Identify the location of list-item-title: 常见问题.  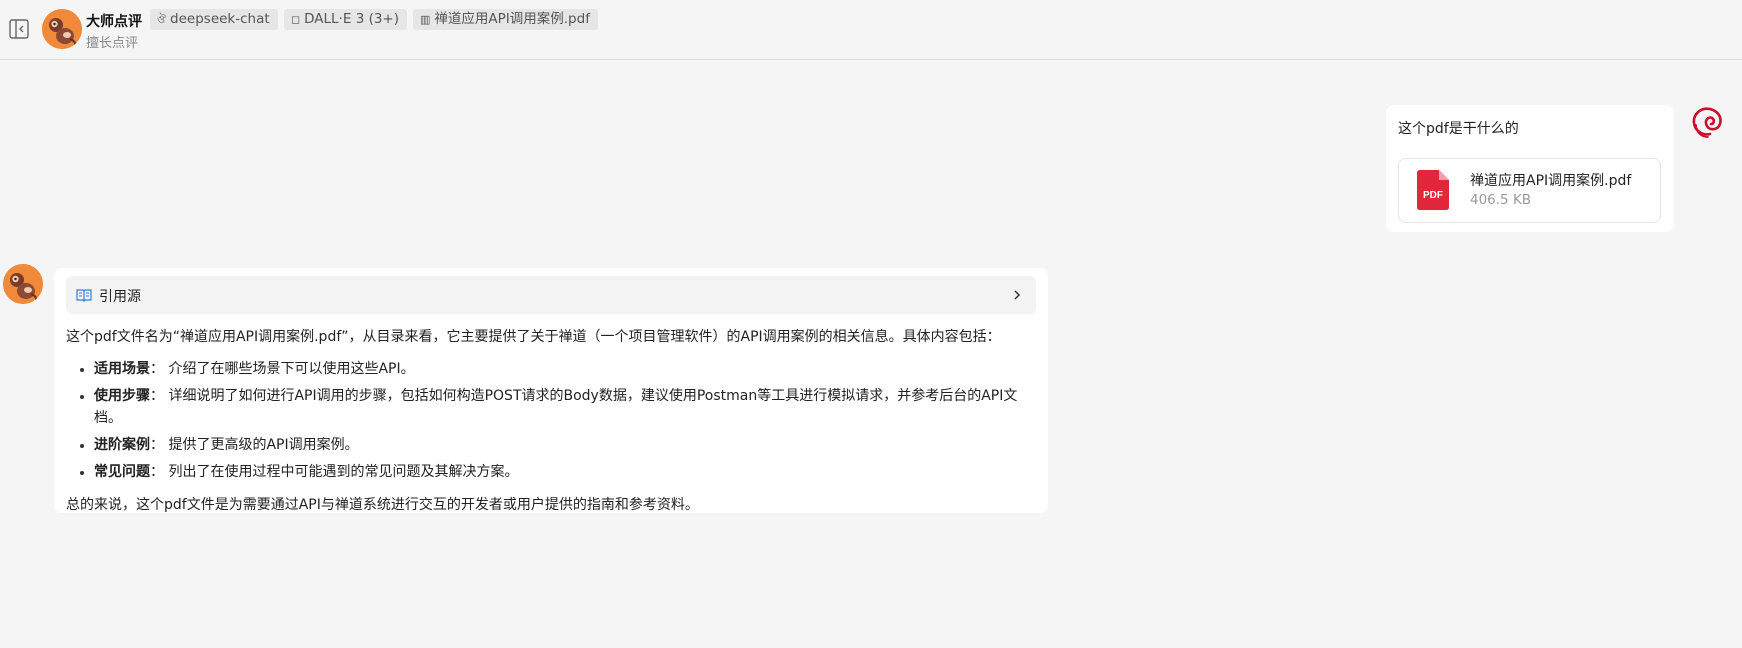
(122, 472).